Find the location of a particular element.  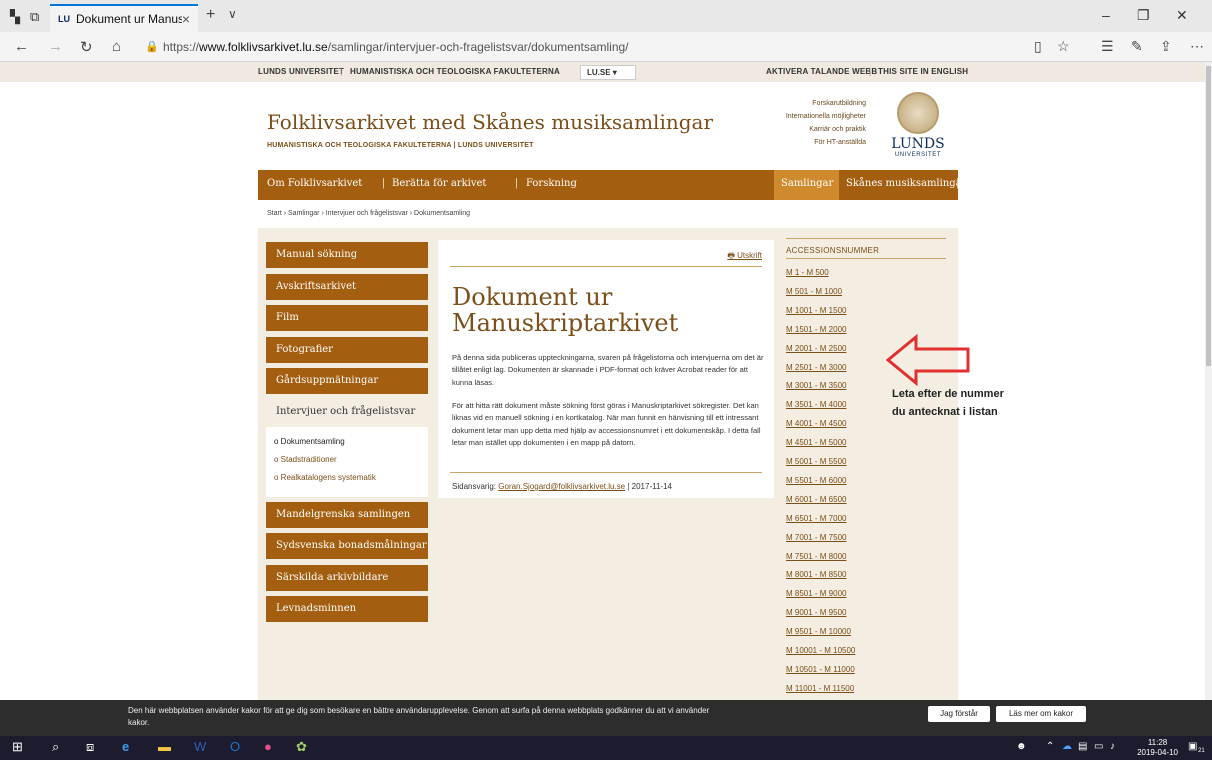

edge-icon: e is located at coordinates (125, 746).